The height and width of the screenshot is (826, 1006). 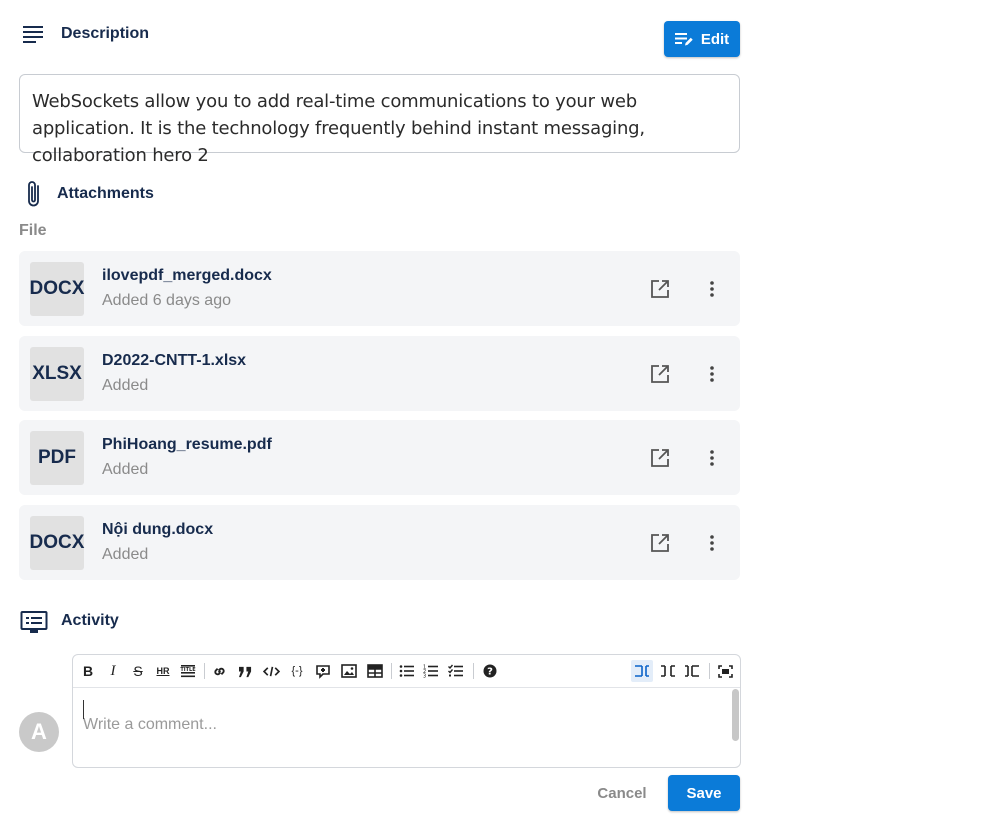 I want to click on attachment-added: Added 6 days ago, so click(x=166, y=300).